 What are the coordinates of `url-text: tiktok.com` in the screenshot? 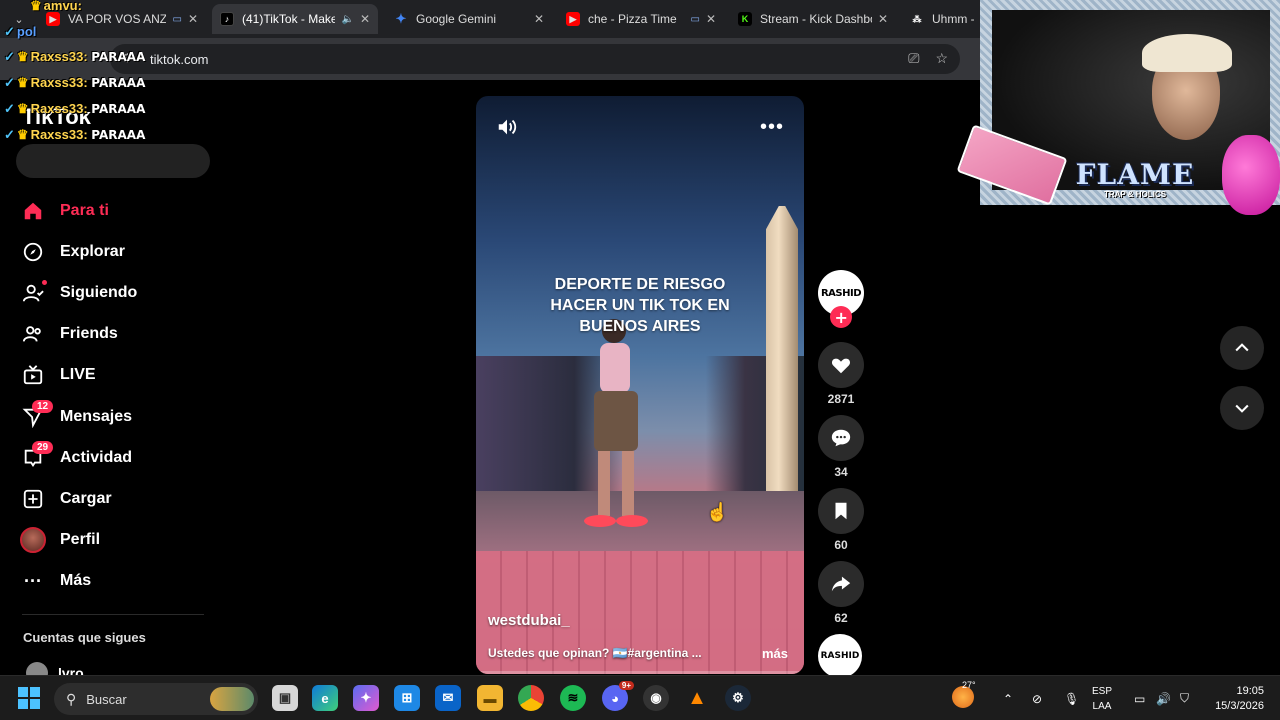 It's located at (179, 59).